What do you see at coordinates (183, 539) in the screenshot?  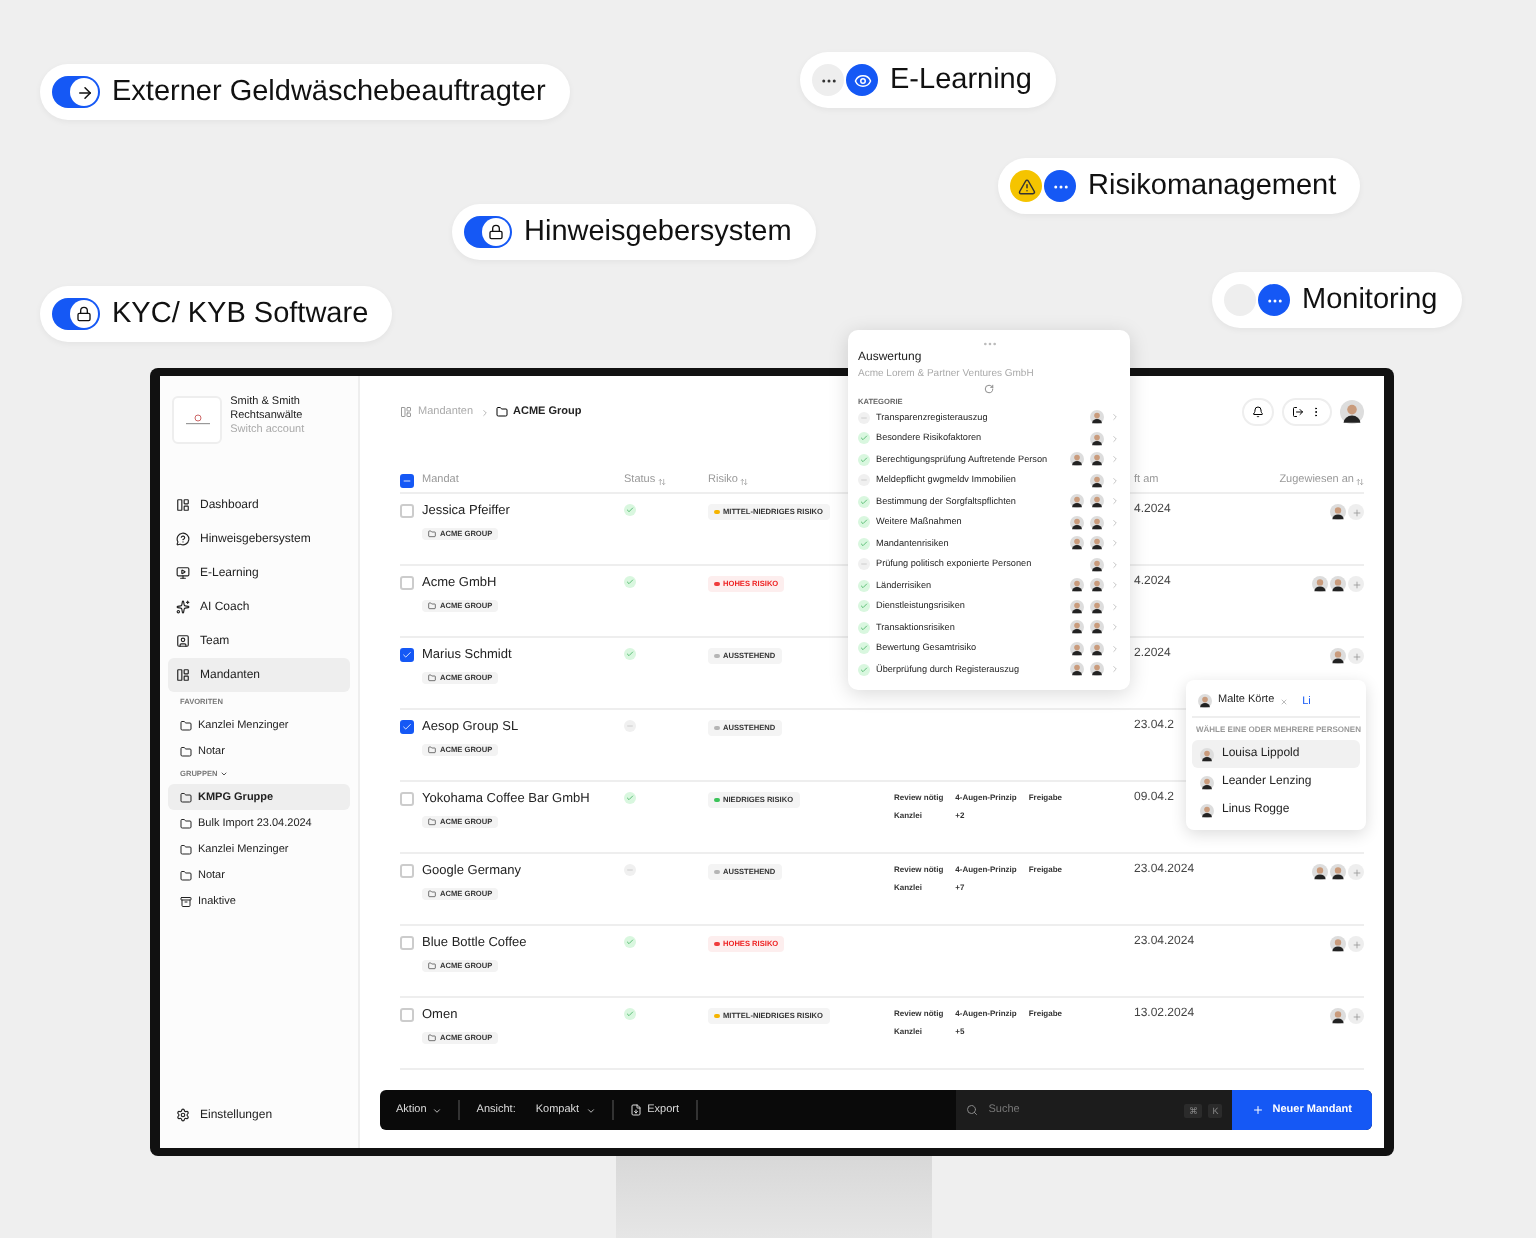 I see `chat-question-icon` at bounding box center [183, 539].